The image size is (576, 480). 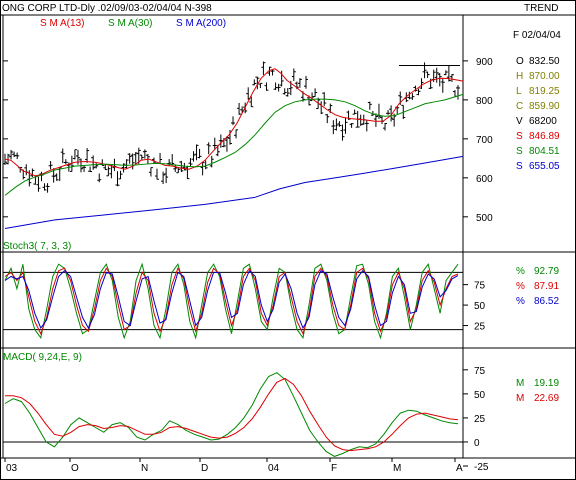 What do you see at coordinates (544, 166) in the screenshot?
I see `info-value: 655.05` at bounding box center [544, 166].